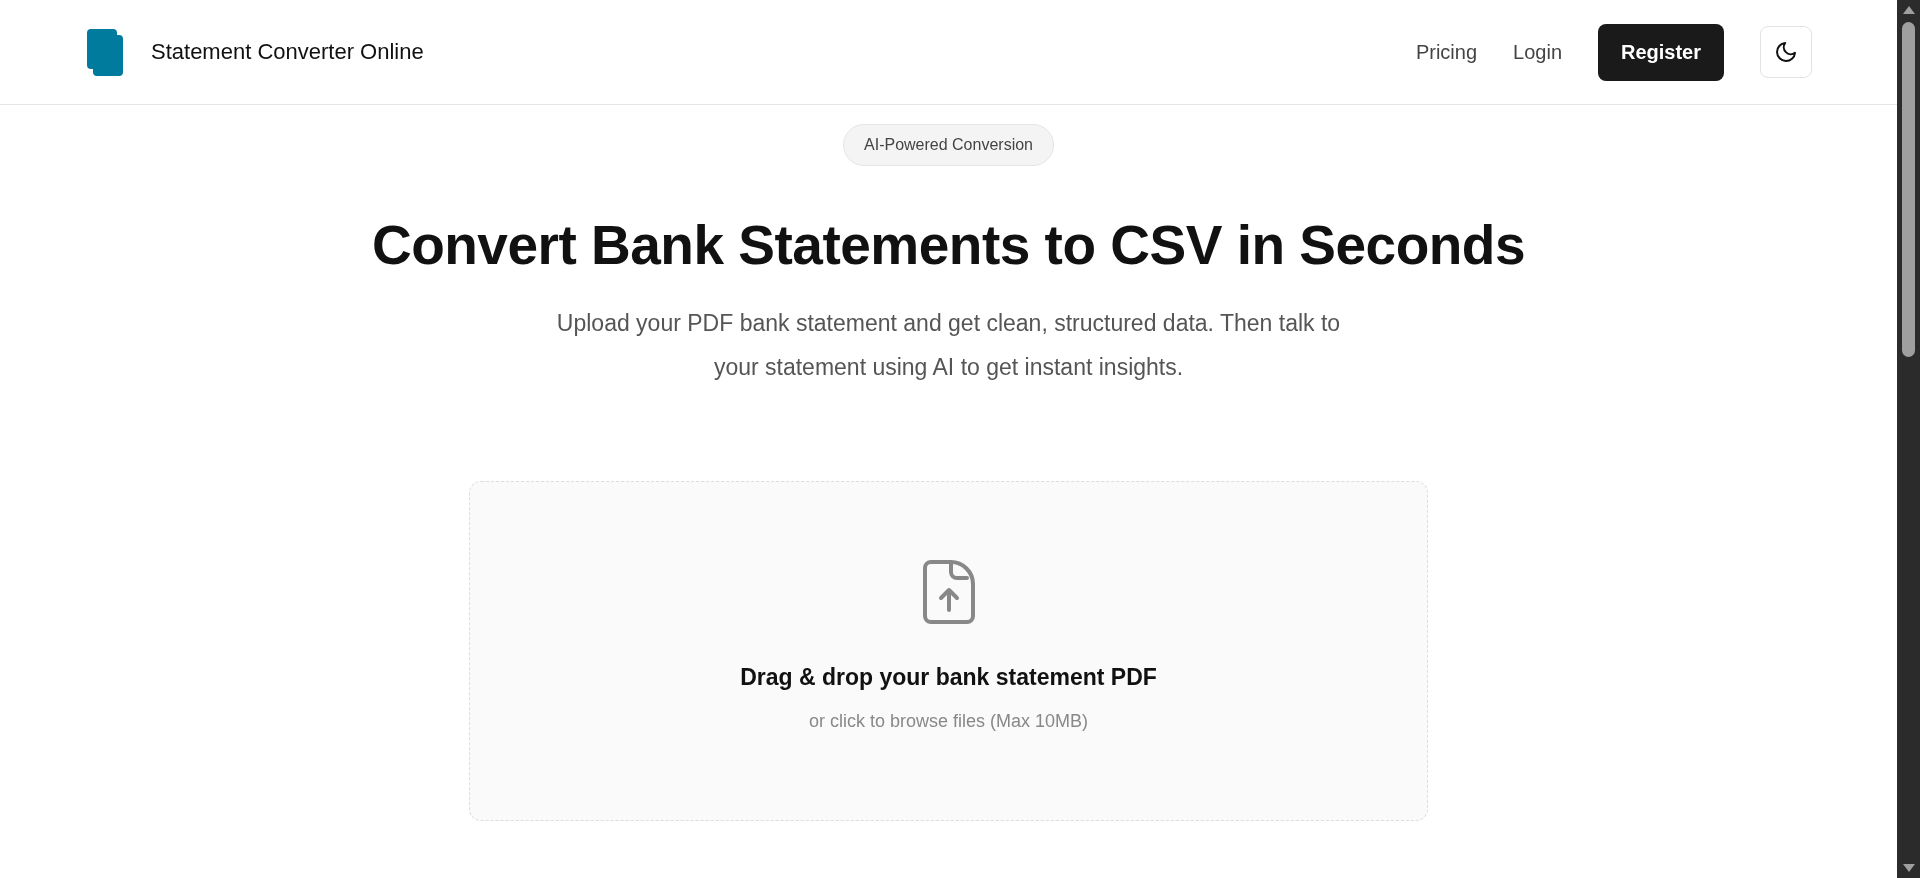  Describe the element at coordinates (948, 721) in the screenshot. I see `upload-hint: or click to browse files (Max 10MB)` at that location.